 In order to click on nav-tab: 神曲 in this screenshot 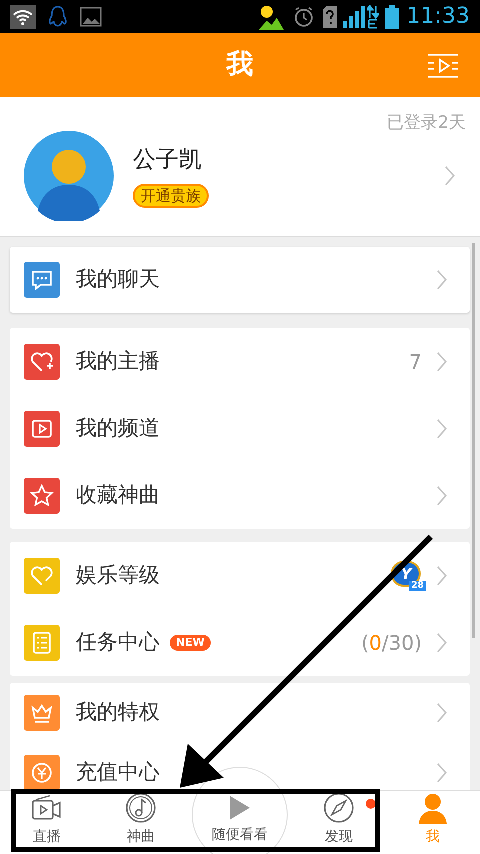, I will do `click(141, 822)`.